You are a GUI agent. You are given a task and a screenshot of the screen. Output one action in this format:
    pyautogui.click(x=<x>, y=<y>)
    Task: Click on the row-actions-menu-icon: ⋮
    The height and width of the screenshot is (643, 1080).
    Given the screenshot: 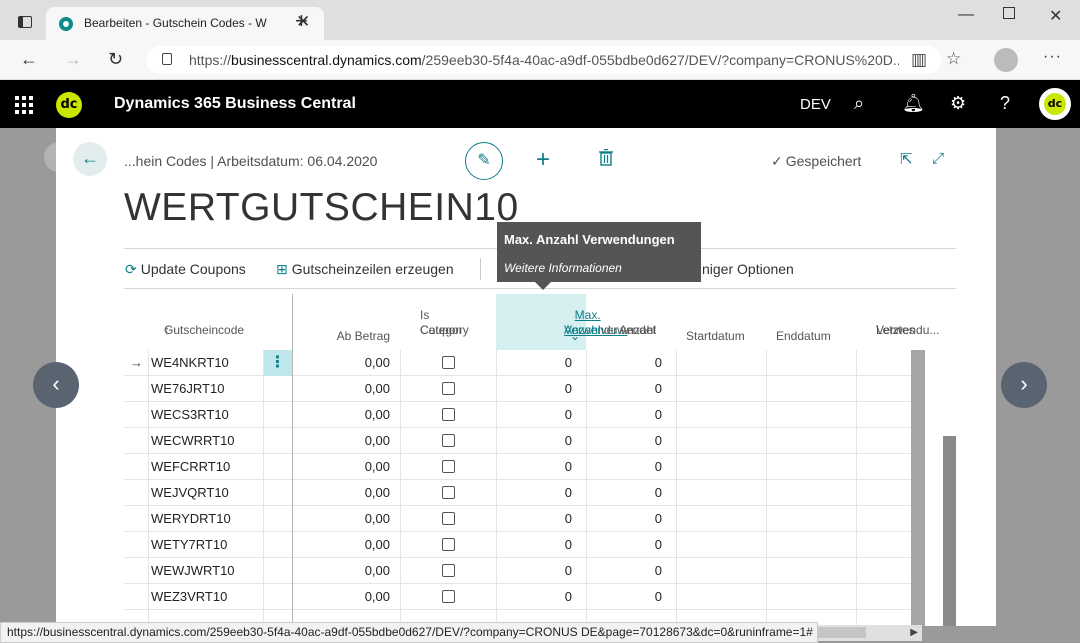 What is the action you would take?
    pyautogui.click(x=277, y=363)
    